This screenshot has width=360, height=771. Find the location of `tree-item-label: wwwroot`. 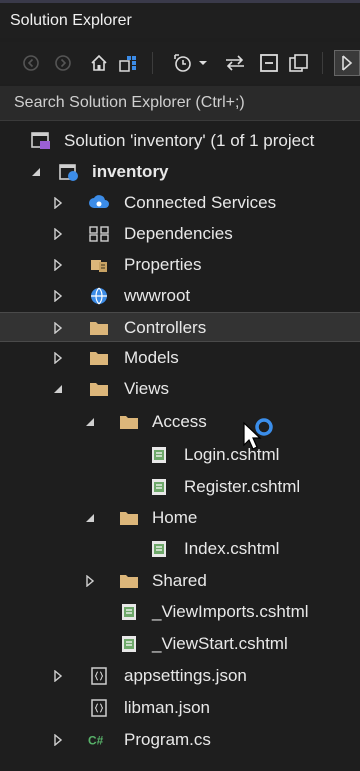

tree-item-label: wwwroot is located at coordinates (157, 295).